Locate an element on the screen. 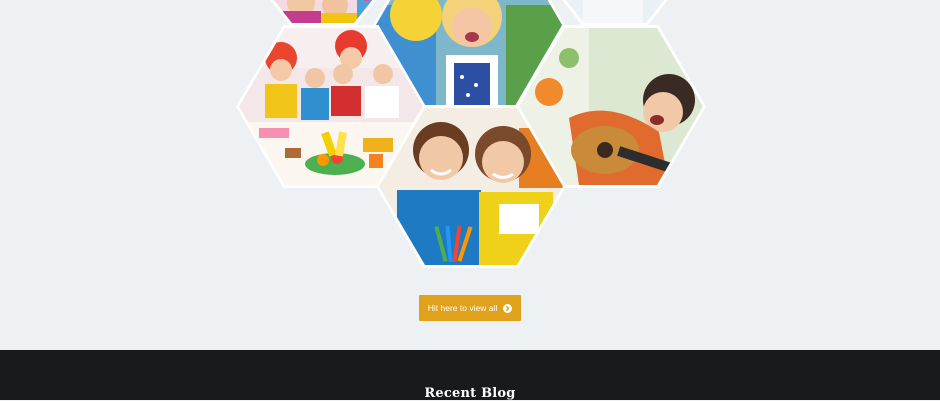 The height and width of the screenshot is (401, 940). recent-blog-section: Recent Blog is located at coordinates (470, 375).